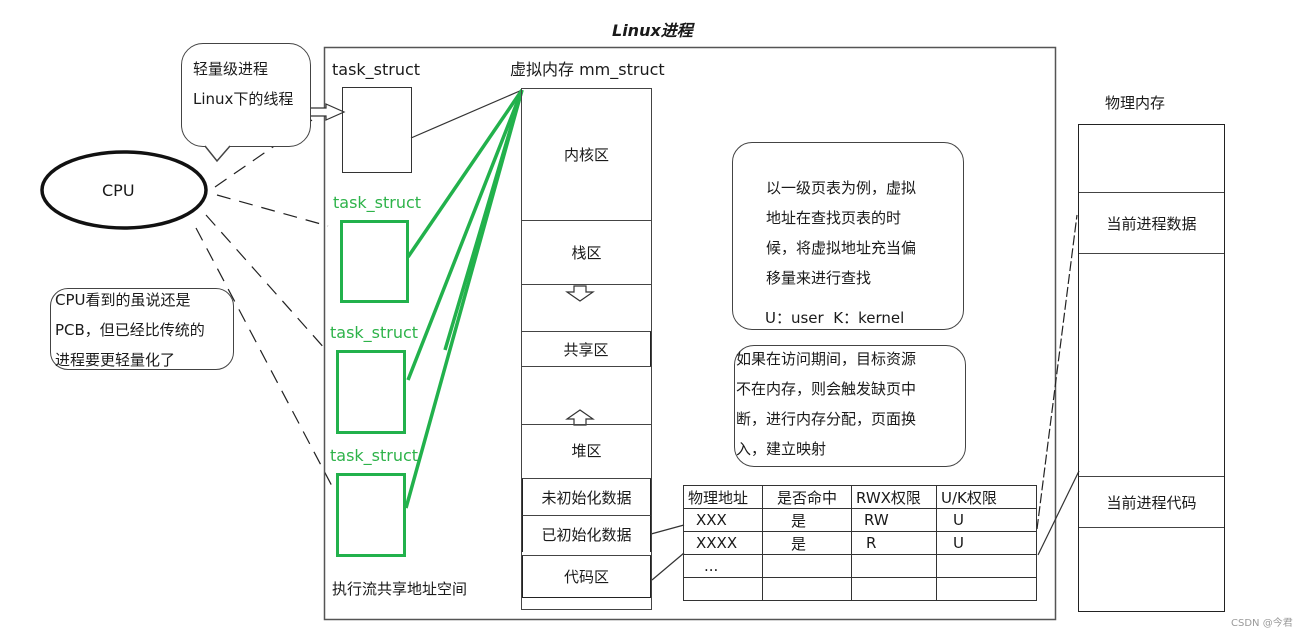 Image resolution: width=1314 pixels, height=637 pixels. What do you see at coordinates (835, 318) in the screenshot?
I see `uk-legend: U：user K：kernel` at bounding box center [835, 318].